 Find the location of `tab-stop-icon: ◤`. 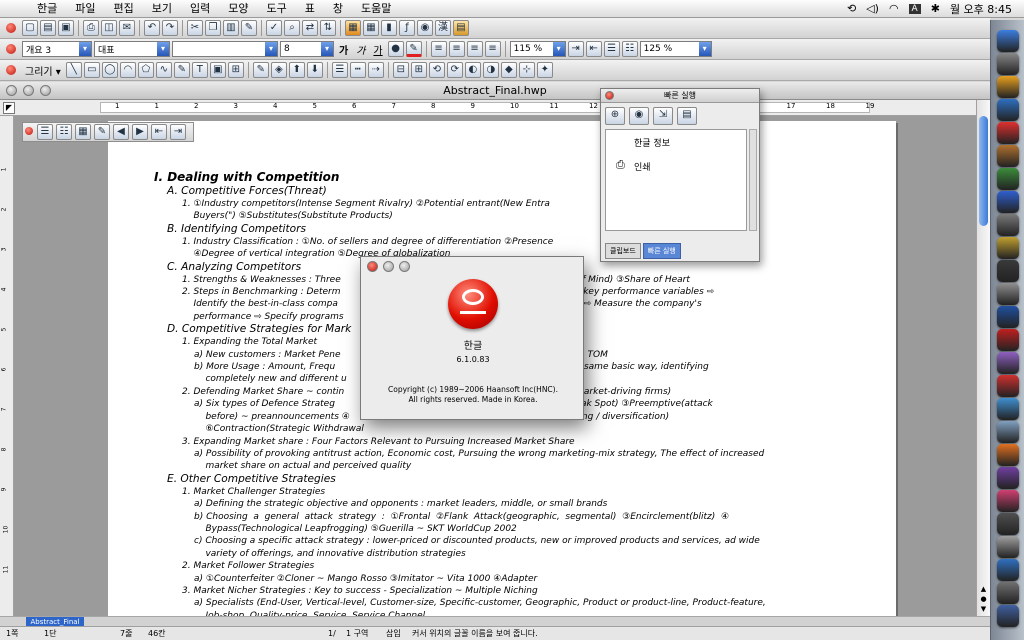

tab-stop-icon: ◤ is located at coordinates (9, 108).